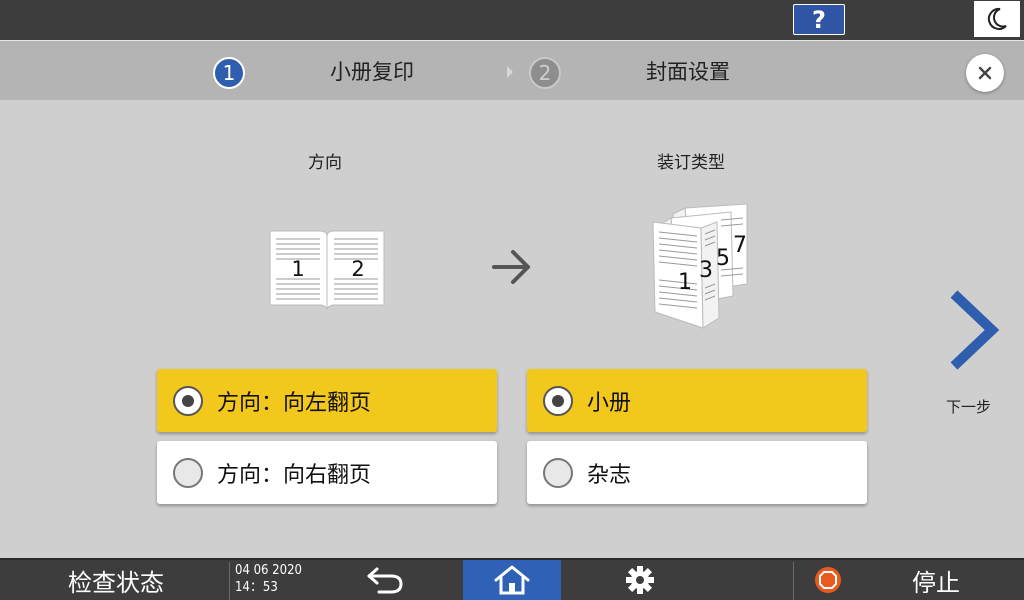  I want to click on help-button: ?, so click(819, 19).